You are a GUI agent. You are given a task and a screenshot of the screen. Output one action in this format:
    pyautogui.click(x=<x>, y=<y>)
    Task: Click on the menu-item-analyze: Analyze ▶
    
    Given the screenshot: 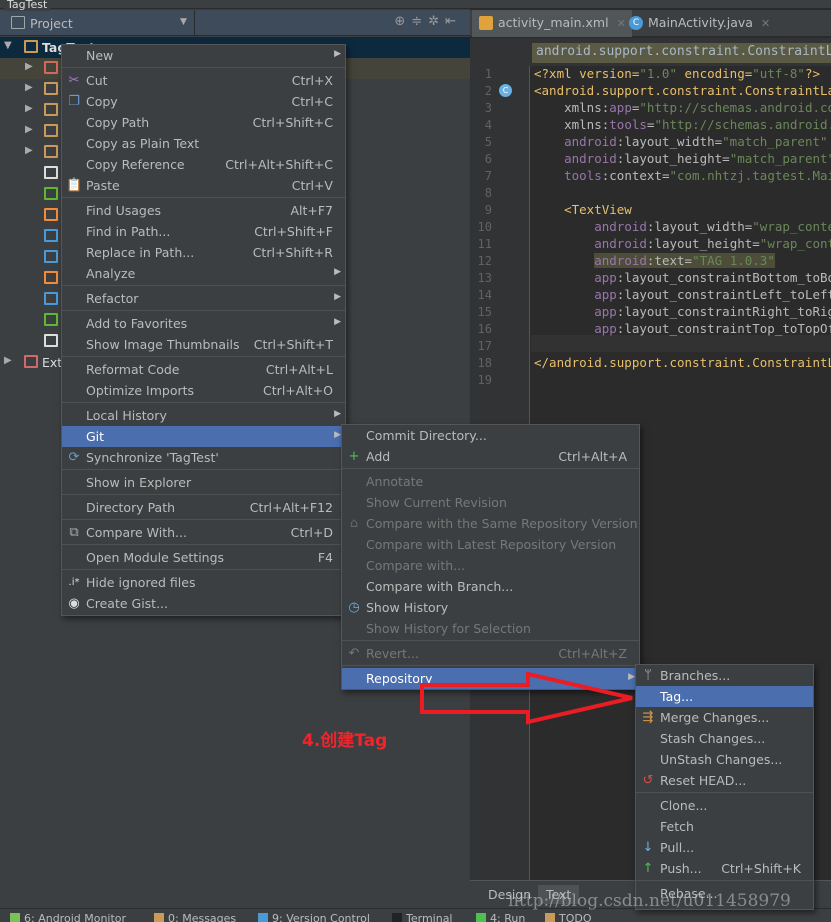 What is the action you would take?
    pyautogui.click(x=203, y=273)
    